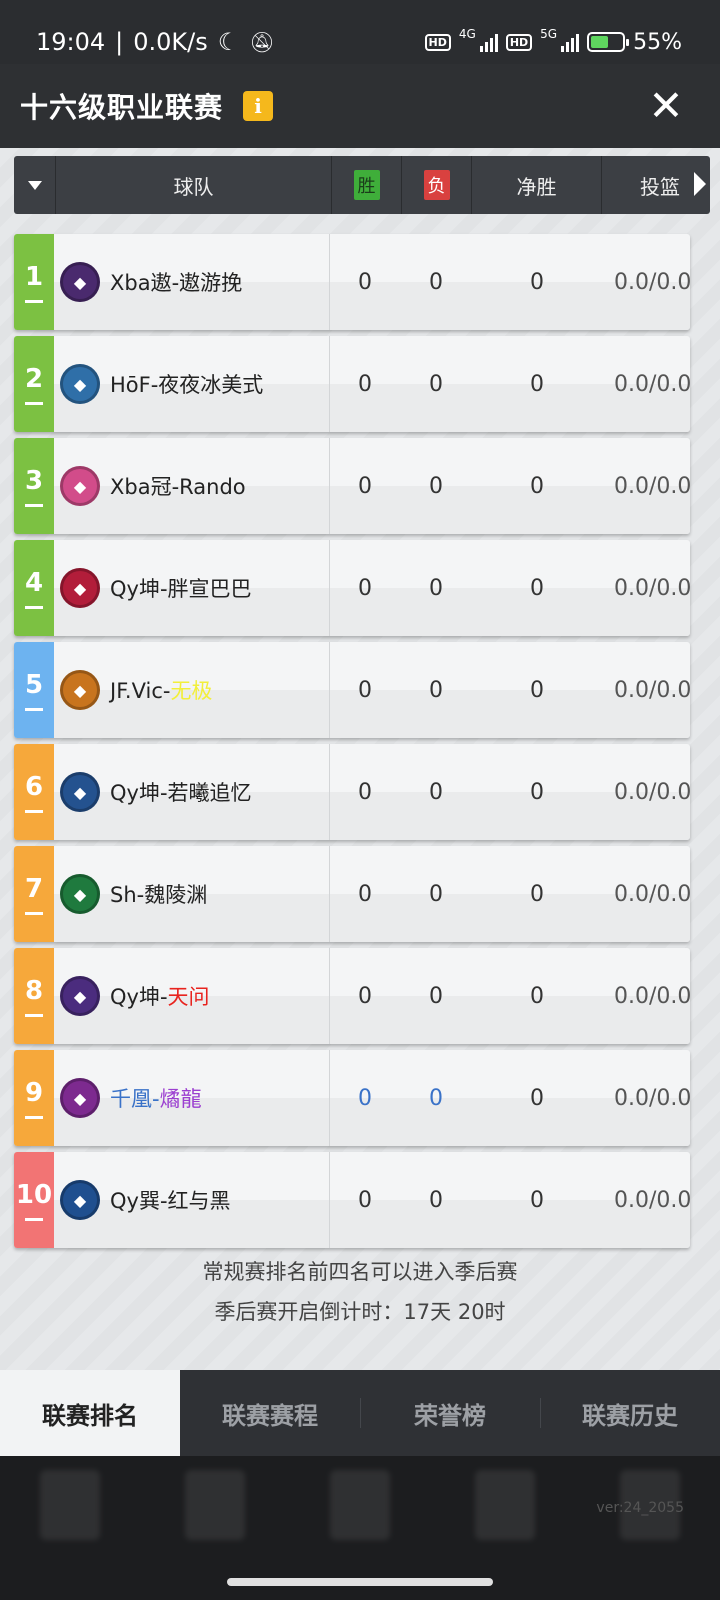 This screenshot has width=720, height=1600. What do you see at coordinates (352, 282) in the screenshot?
I see `table-row: 1 ◆ Xba遨-遨游挽 0 0 0 0.0/0.0` at bounding box center [352, 282].